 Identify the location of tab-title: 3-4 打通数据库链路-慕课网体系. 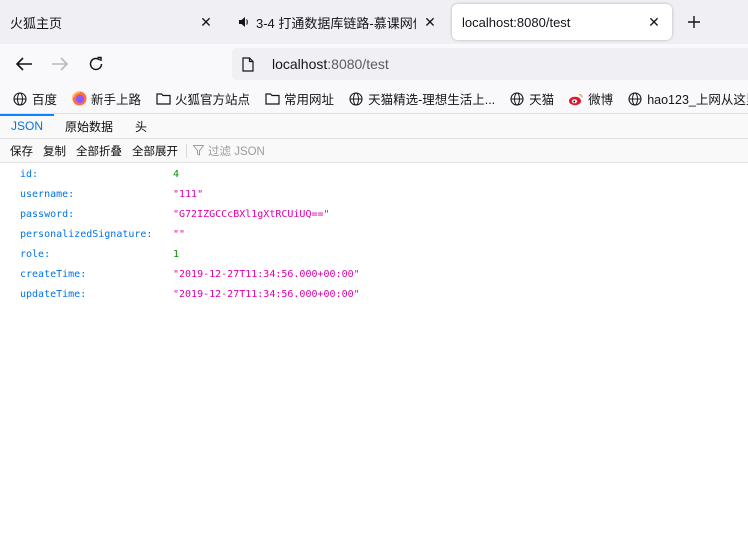
(336, 23).